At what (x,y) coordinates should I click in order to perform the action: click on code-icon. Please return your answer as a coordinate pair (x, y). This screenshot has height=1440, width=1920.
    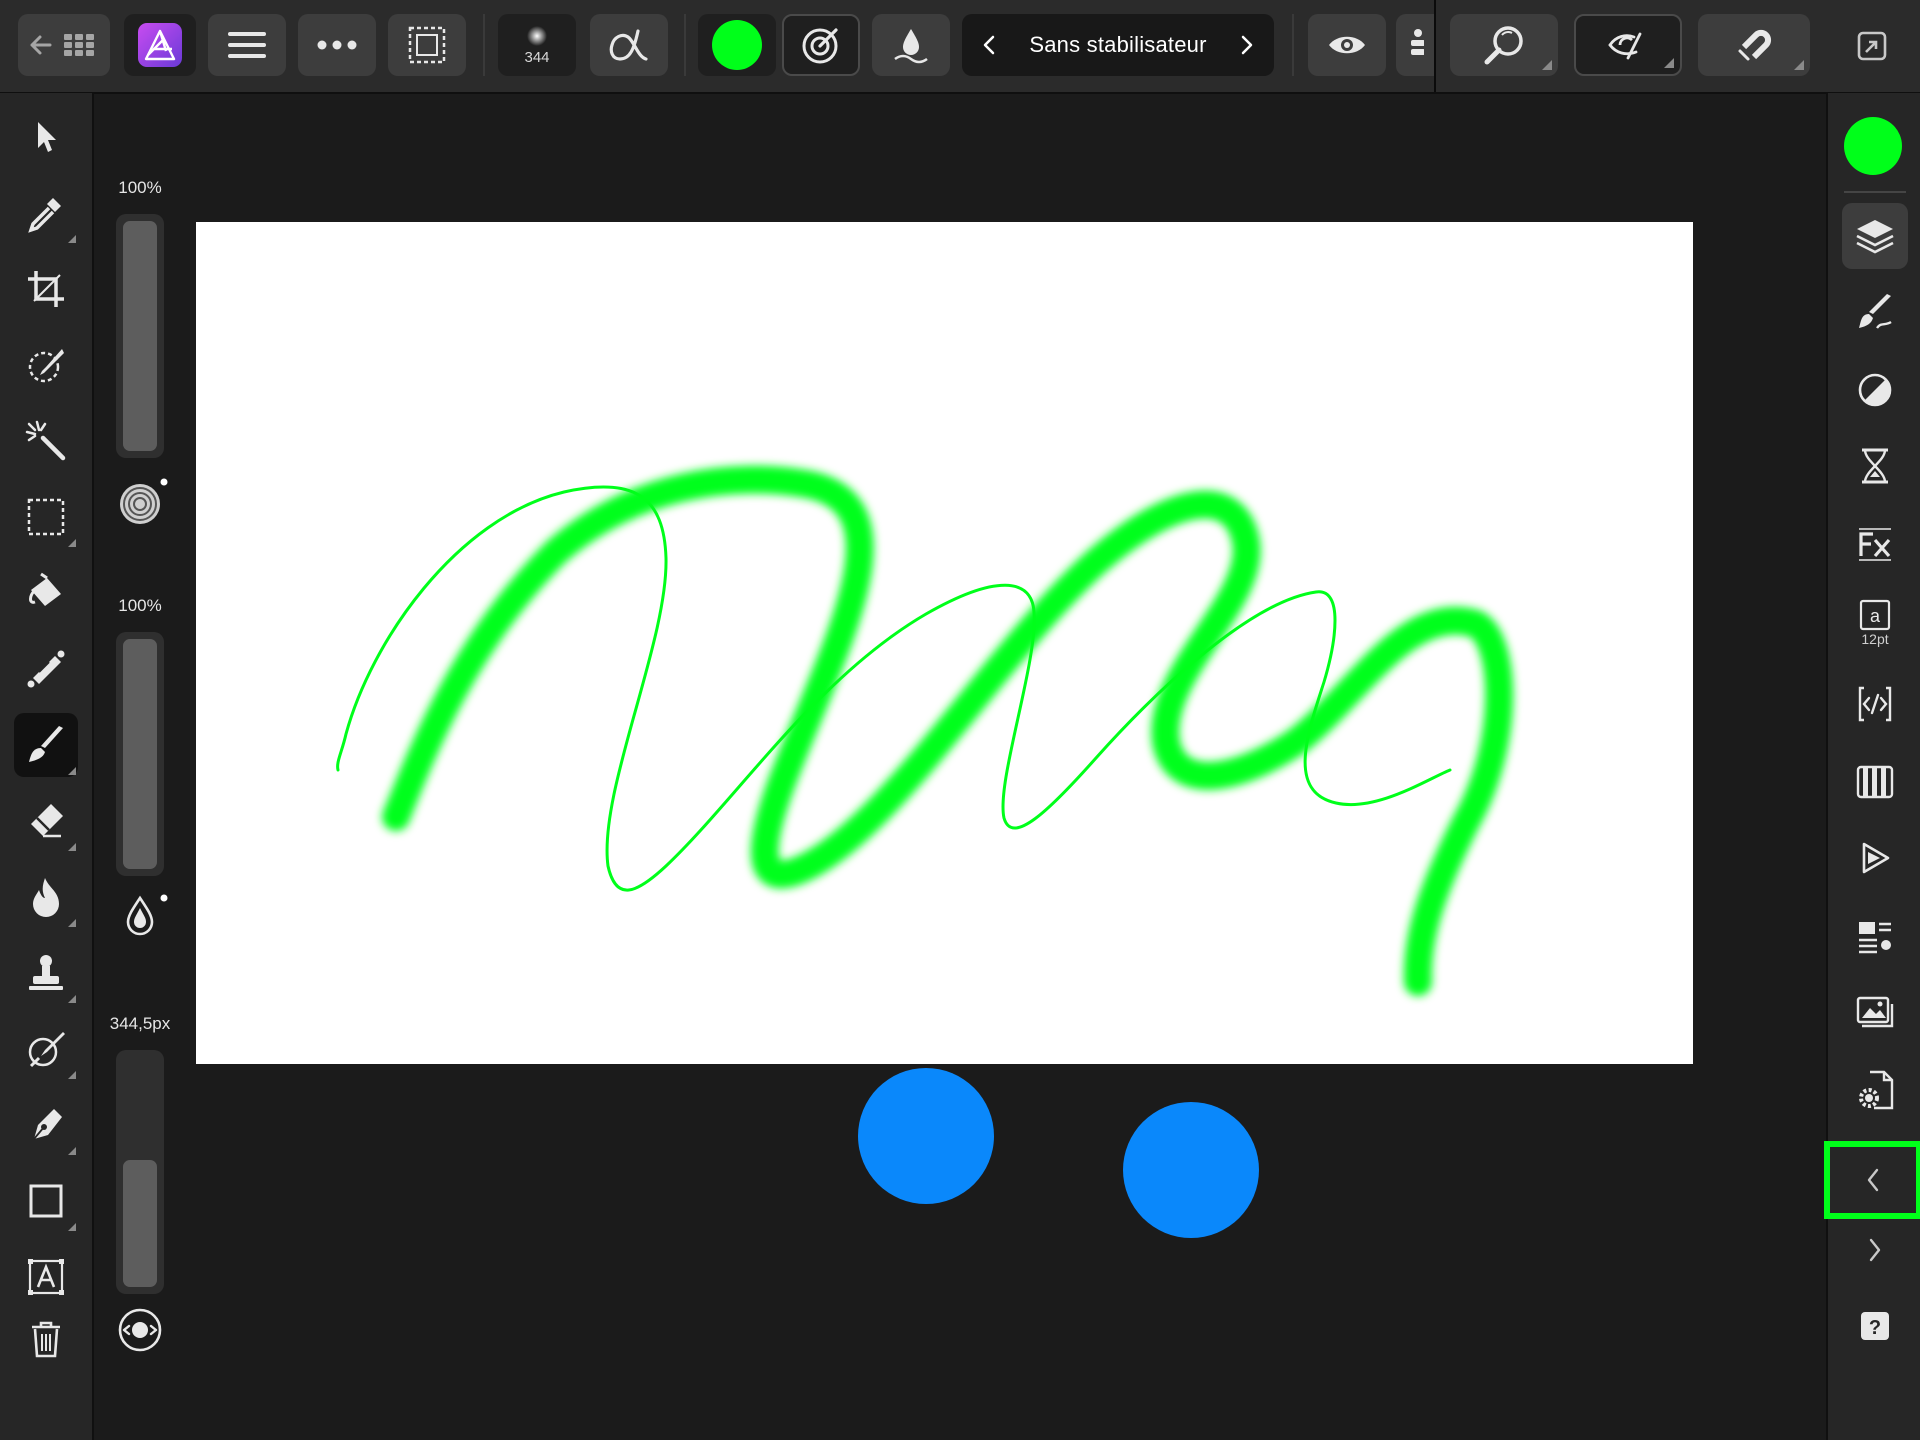
    Looking at the image, I should click on (1875, 704).